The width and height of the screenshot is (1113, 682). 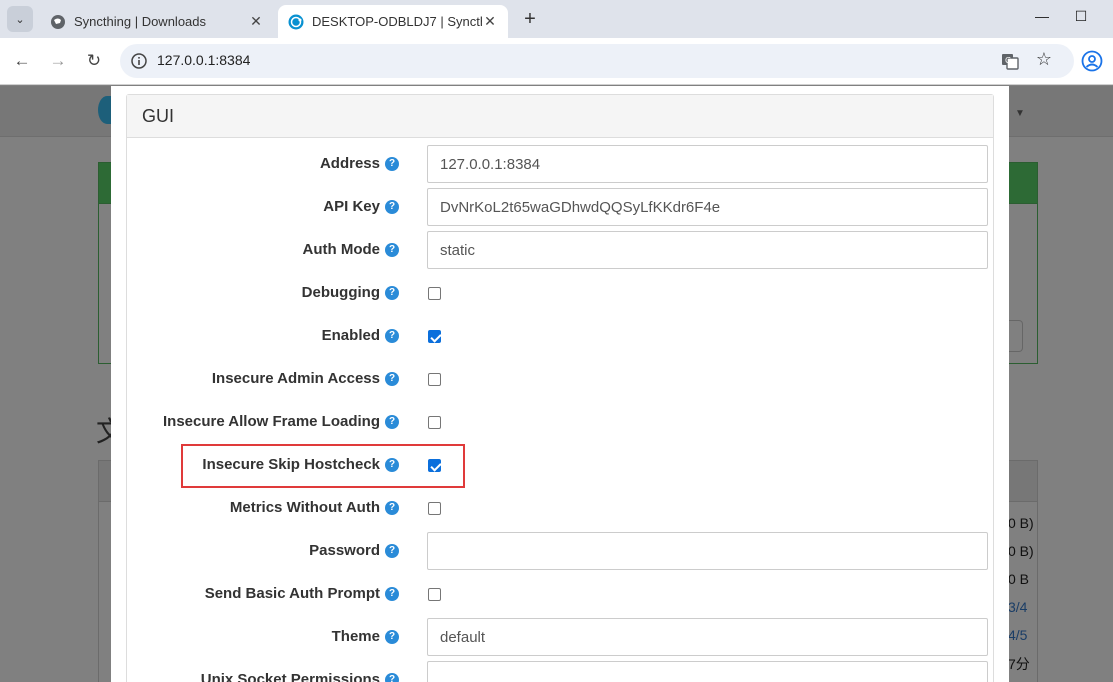 What do you see at coordinates (139, 61) in the screenshot?
I see `info-icon` at bounding box center [139, 61].